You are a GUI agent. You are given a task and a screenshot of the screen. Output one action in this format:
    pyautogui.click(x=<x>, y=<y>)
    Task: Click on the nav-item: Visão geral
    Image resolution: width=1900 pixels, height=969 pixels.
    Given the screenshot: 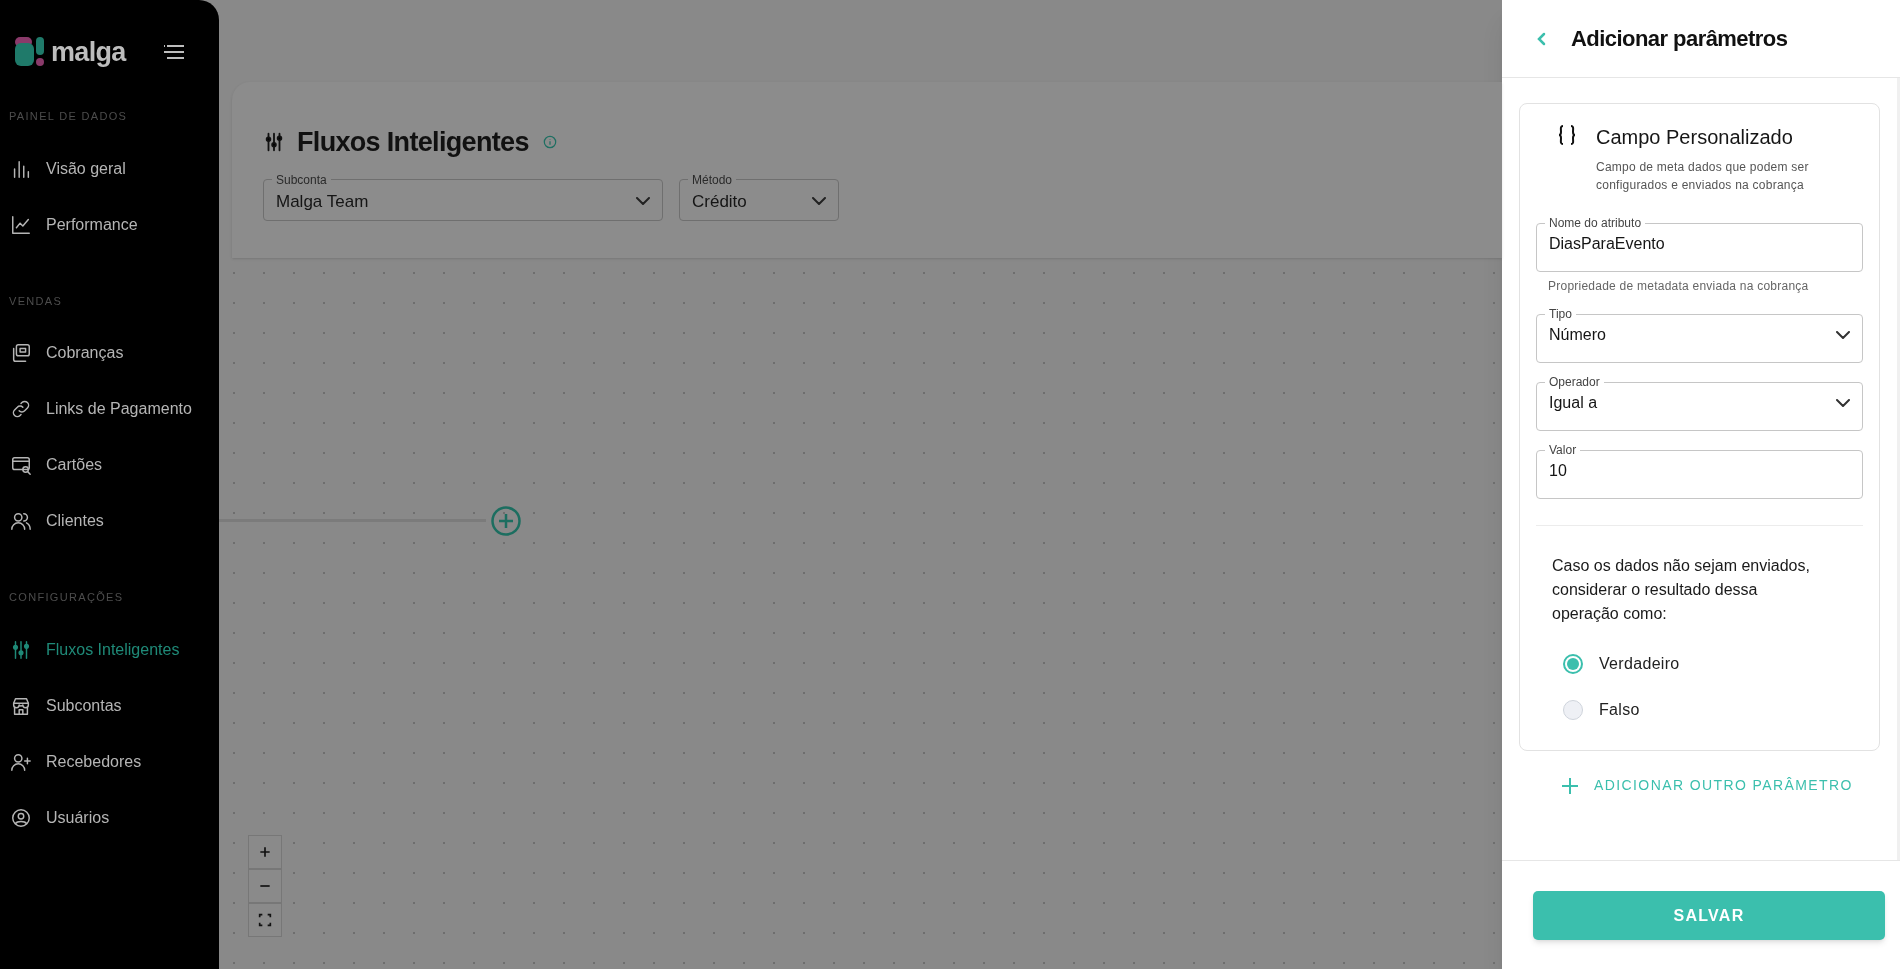 What is the action you would take?
    pyautogui.click(x=109, y=168)
    